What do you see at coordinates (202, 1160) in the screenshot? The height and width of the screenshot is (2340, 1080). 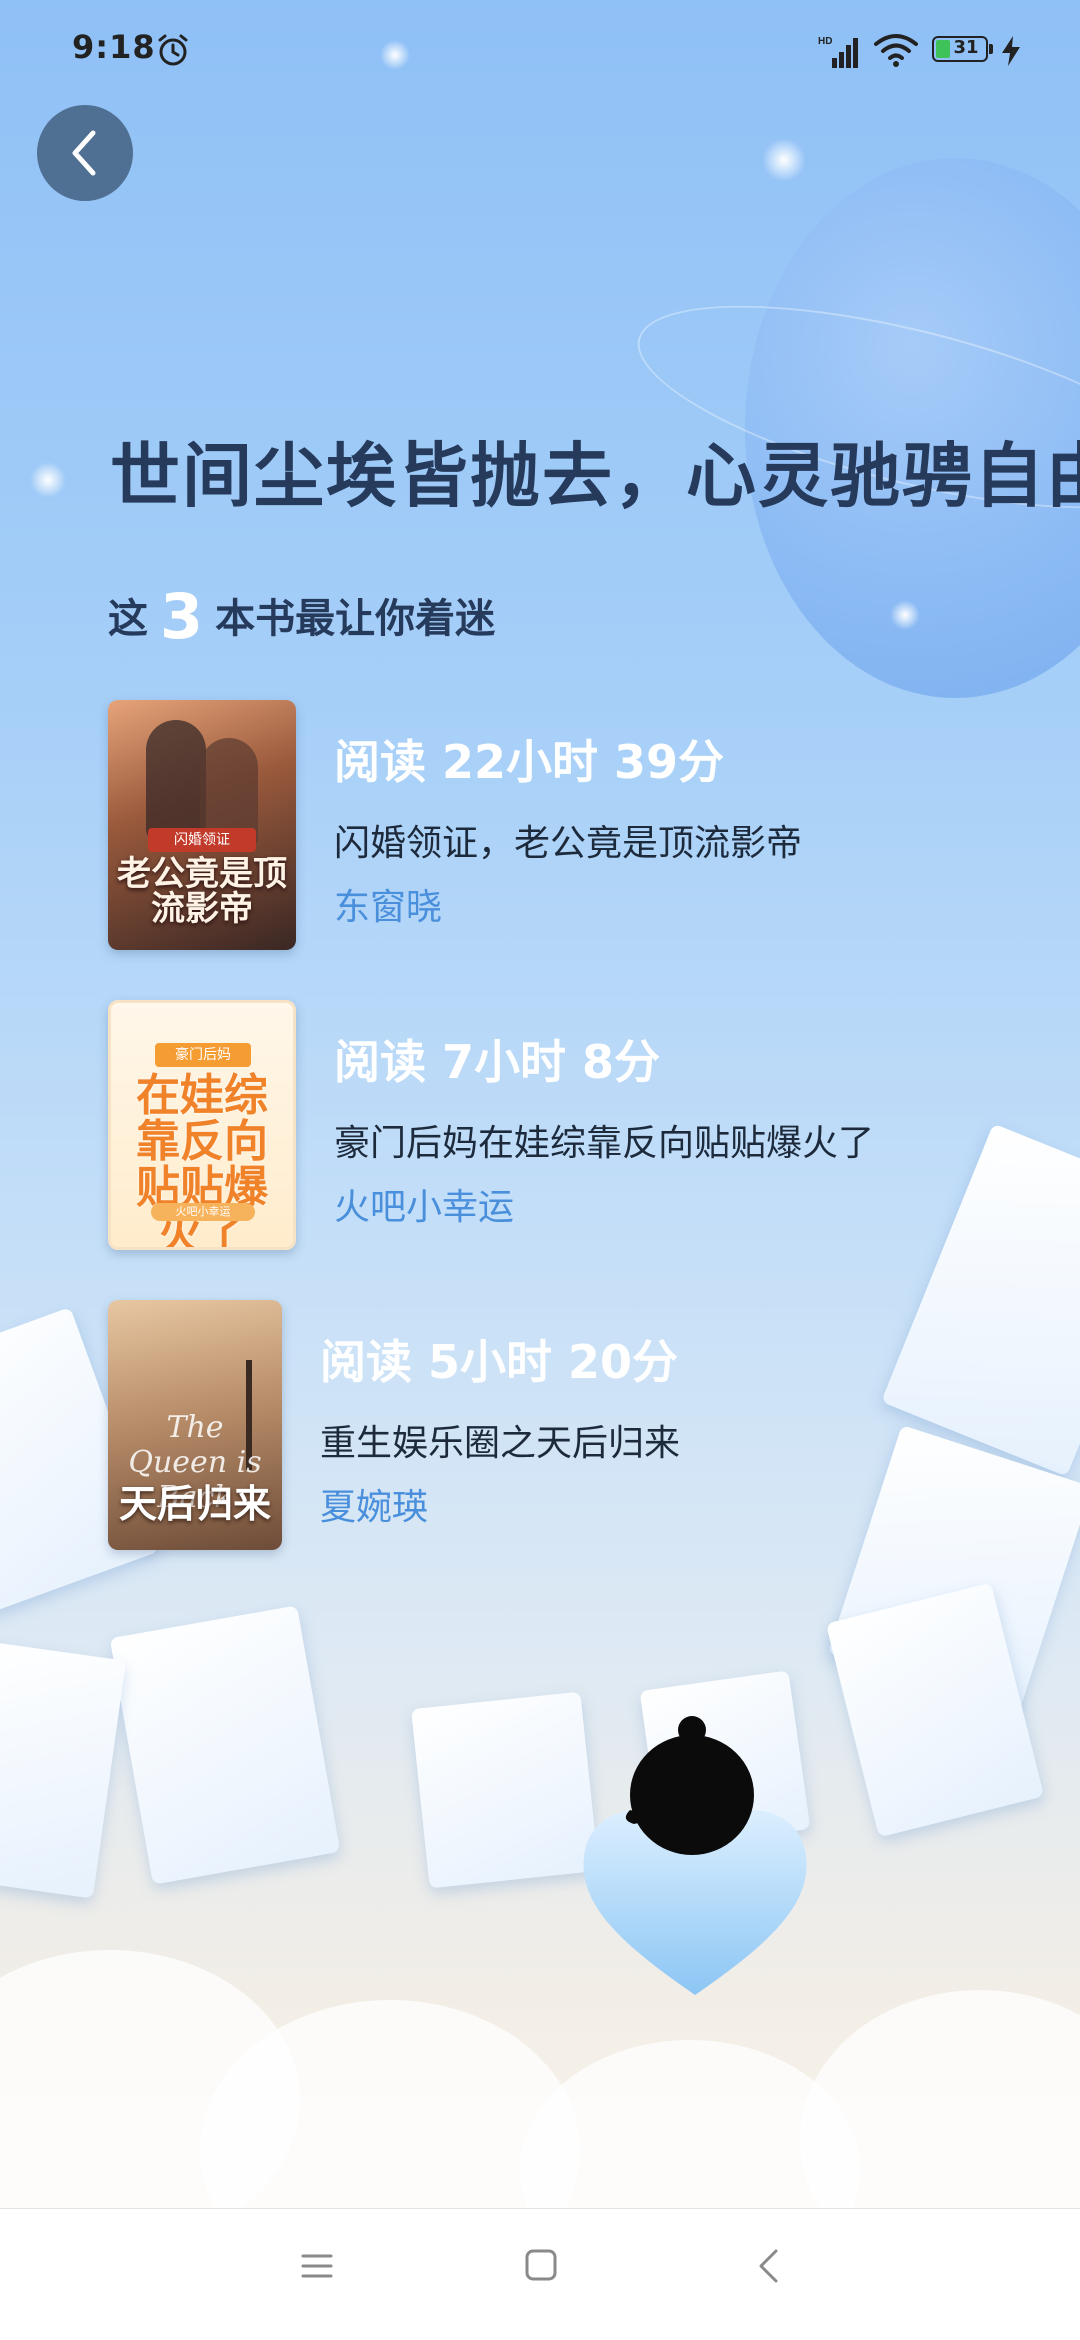 I see `cover-title: 在娃综靠反向贴贴爆火了` at bounding box center [202, 1160].